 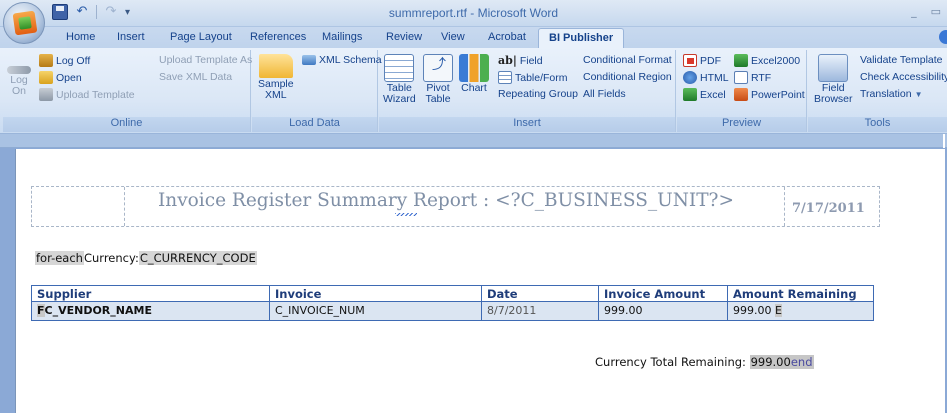 What do you see at coordinates (41, 310) in the screenshot?
I see `supplier-for-each-marker: F` at bounding box center [41, 310].